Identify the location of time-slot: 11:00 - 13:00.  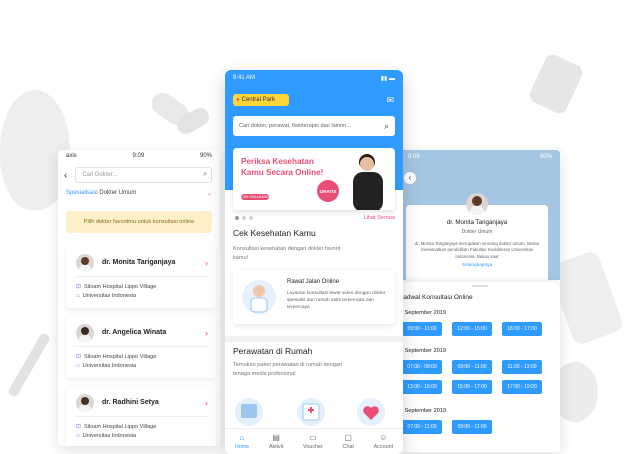
(522, 367).